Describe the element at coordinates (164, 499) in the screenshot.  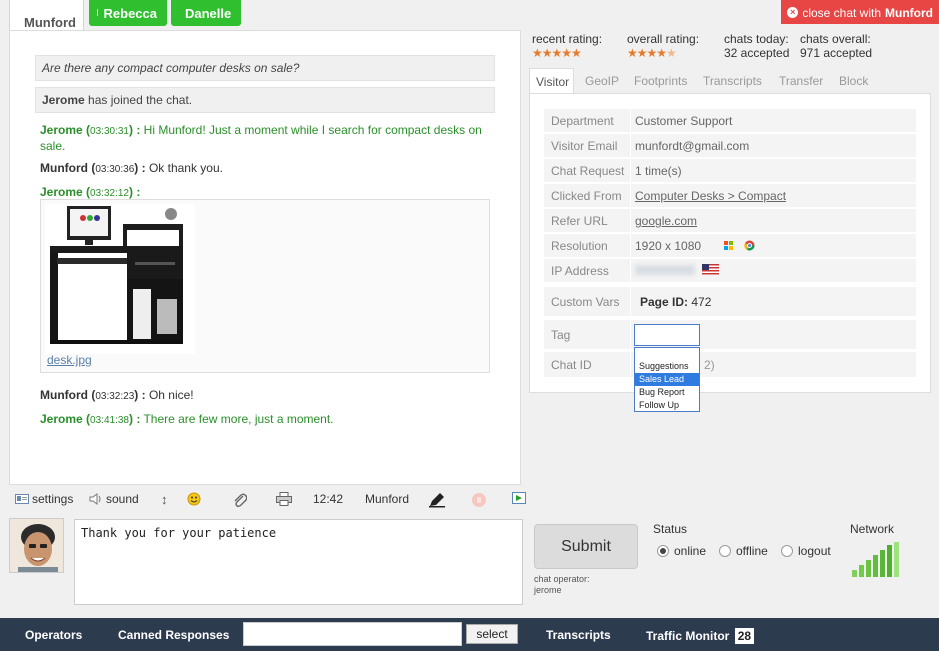
I see `resize-button: ↕` at that location.